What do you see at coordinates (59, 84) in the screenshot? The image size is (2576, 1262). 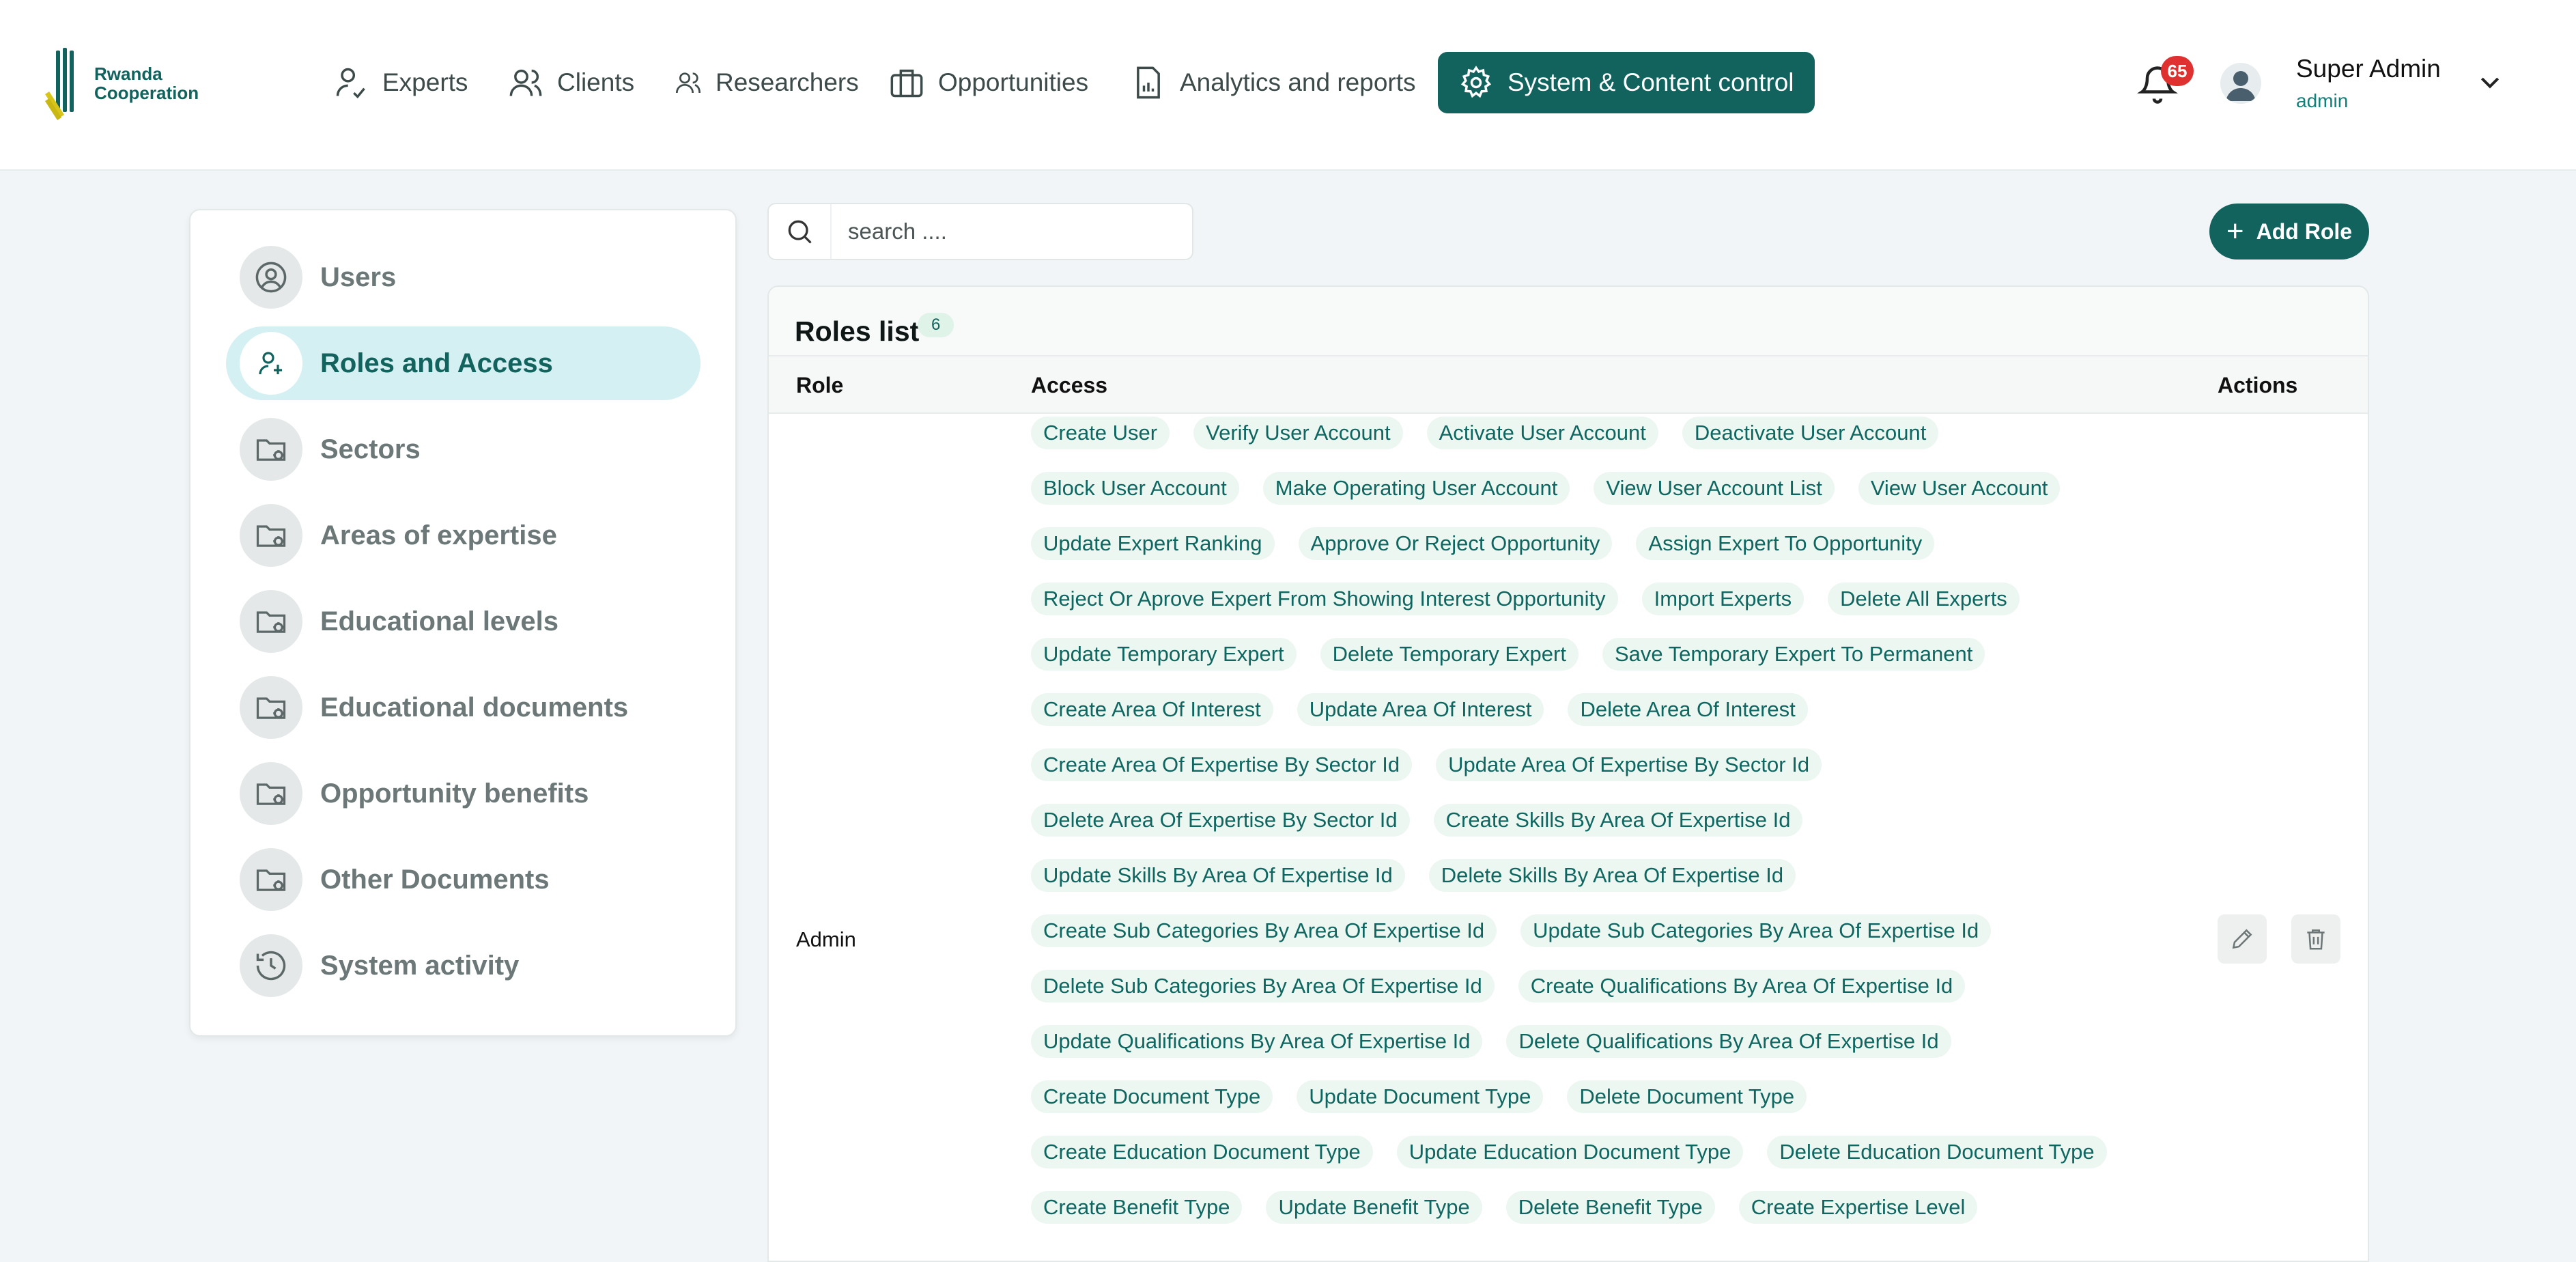 I see `logo-mark-icon` at bounding box center [59, 84].